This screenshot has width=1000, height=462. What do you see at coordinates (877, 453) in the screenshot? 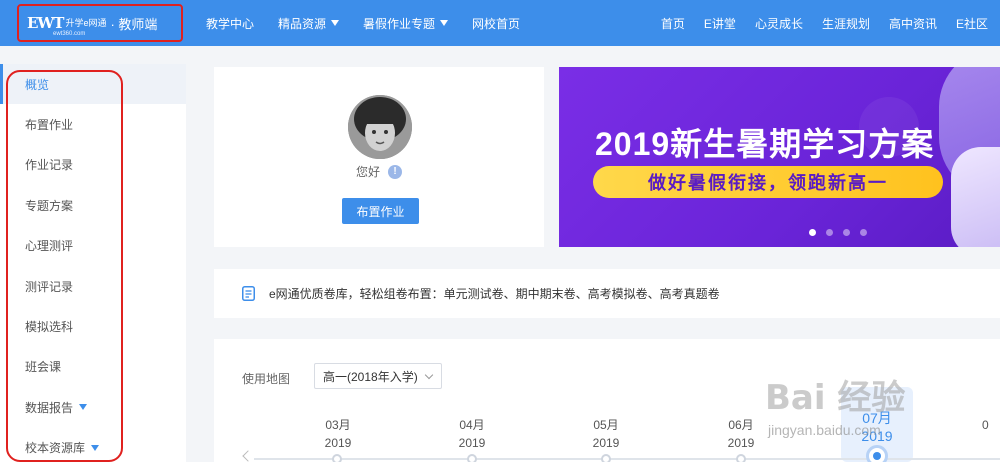
I see `timeline-node-current` at bounding box center [877, 453].